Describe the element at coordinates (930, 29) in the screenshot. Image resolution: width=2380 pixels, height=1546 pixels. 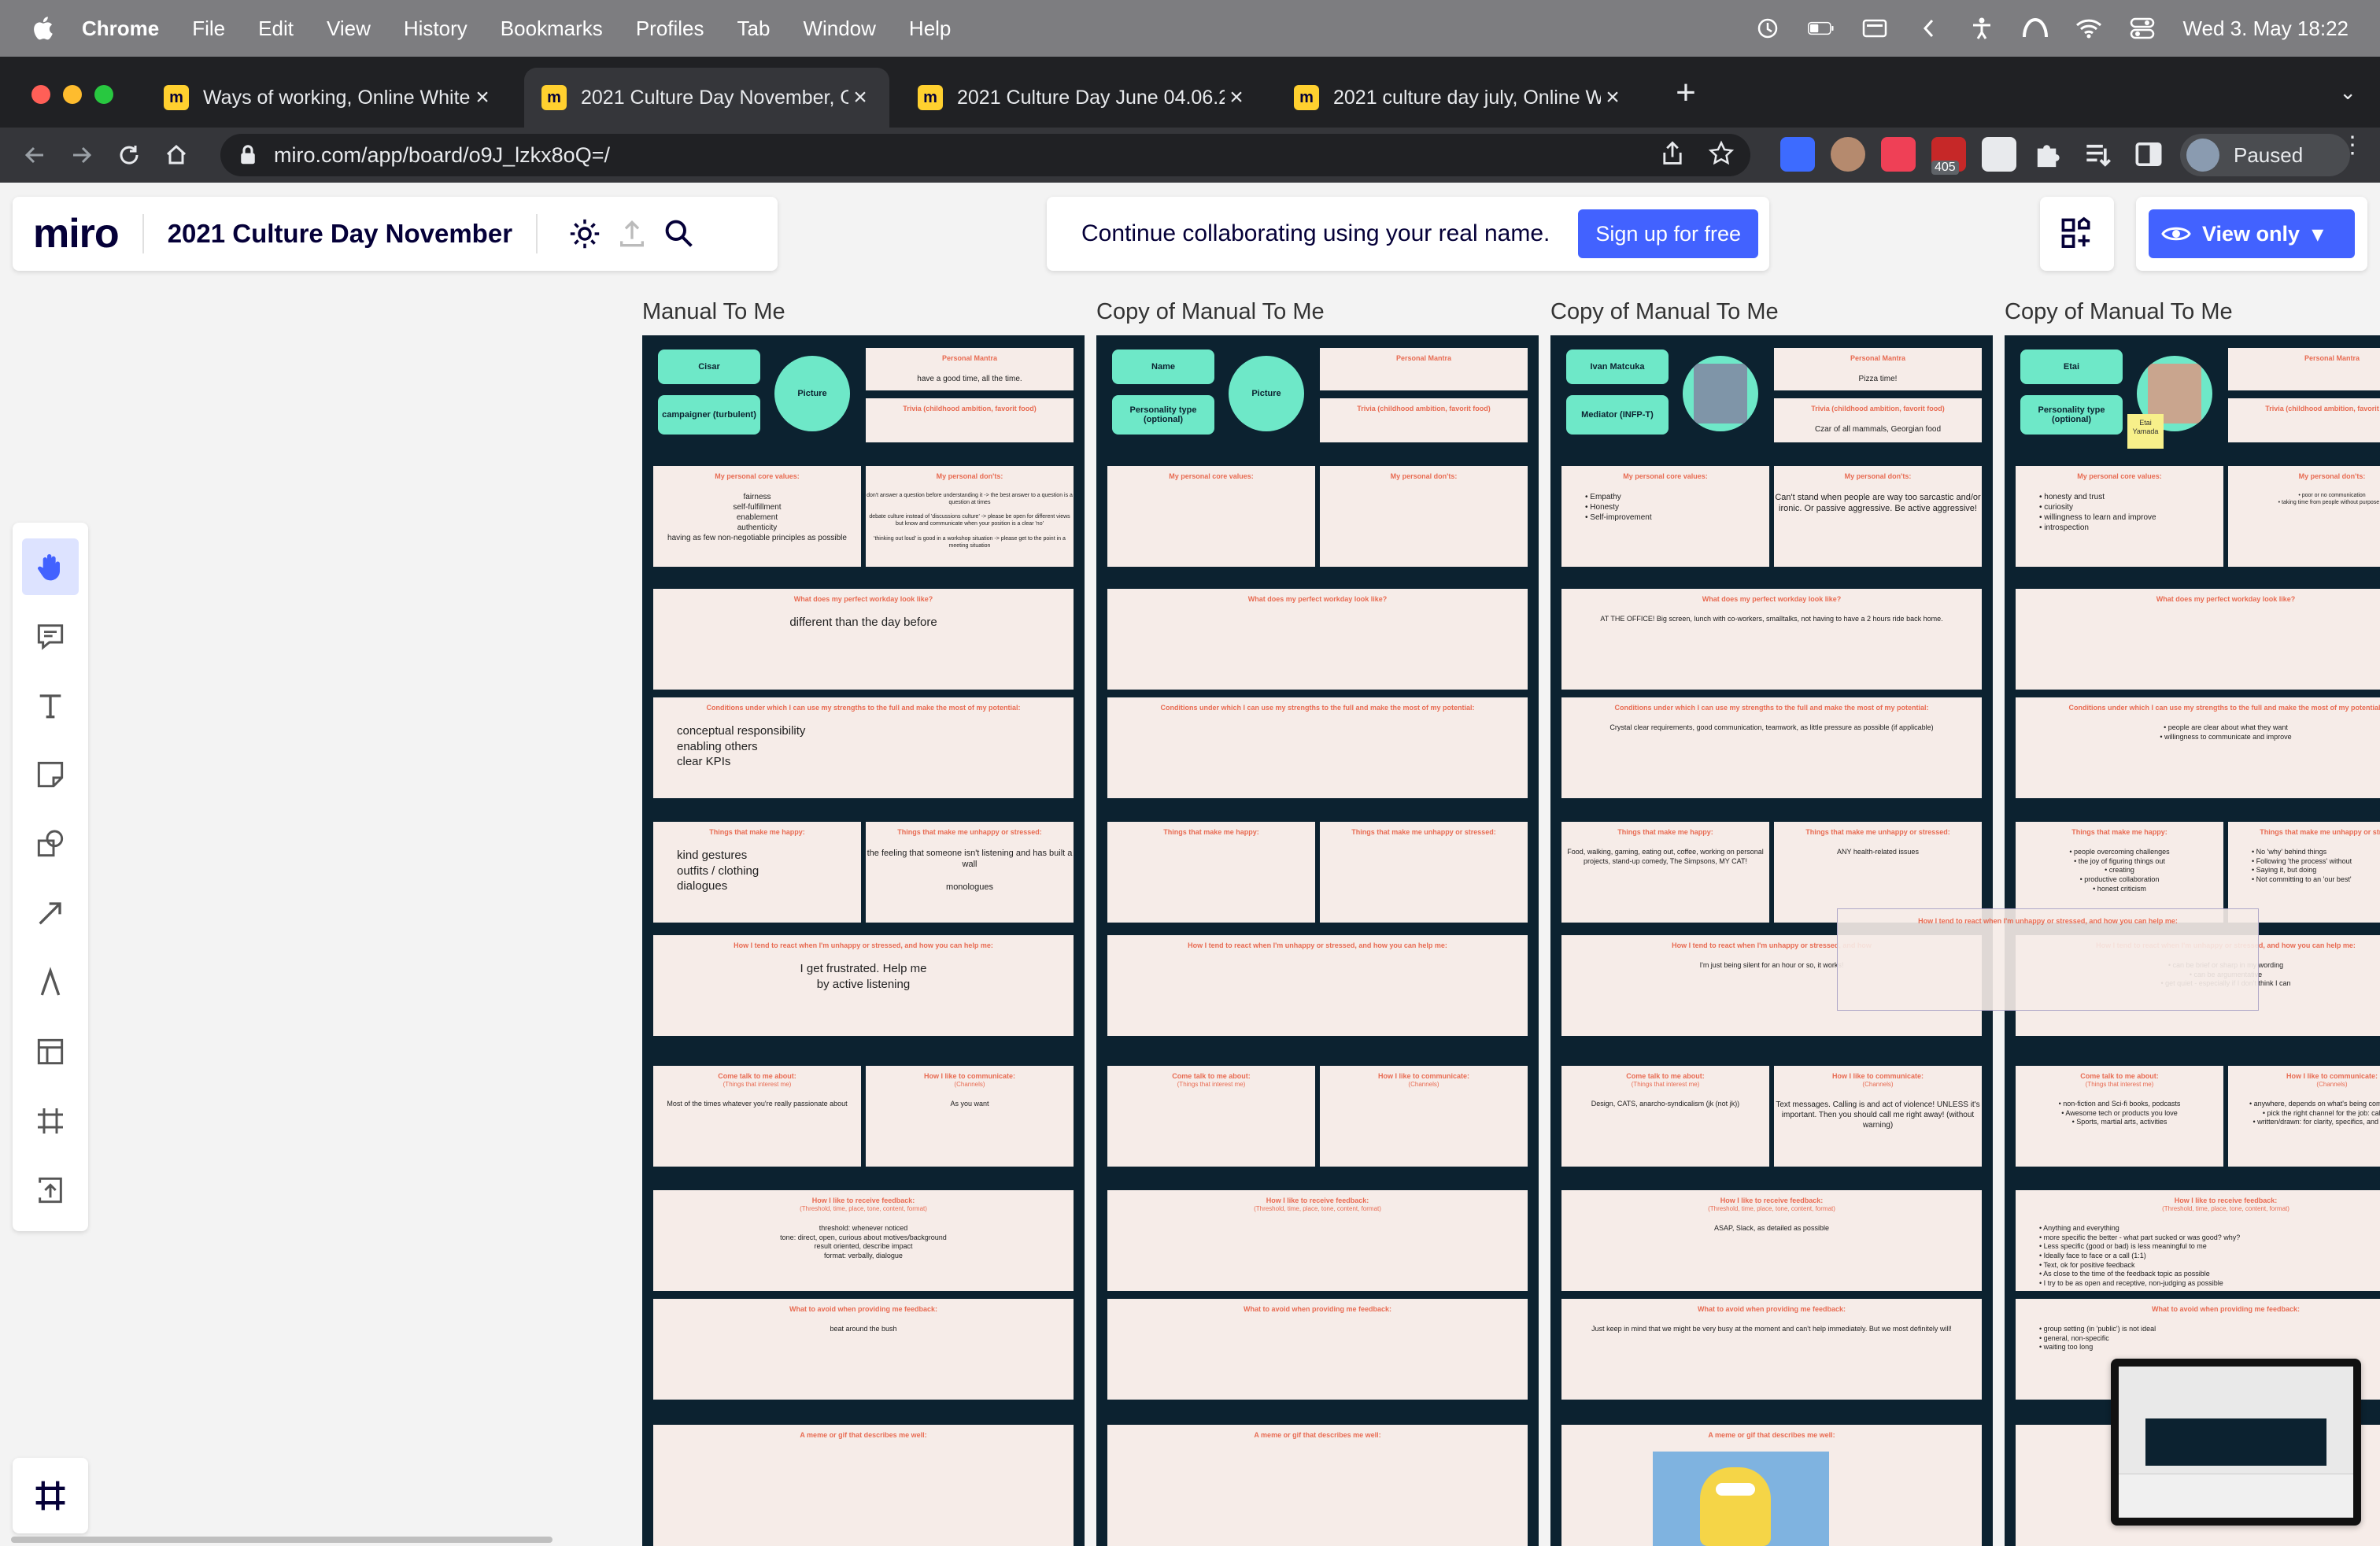
I see `menu-help: Help` at that location.